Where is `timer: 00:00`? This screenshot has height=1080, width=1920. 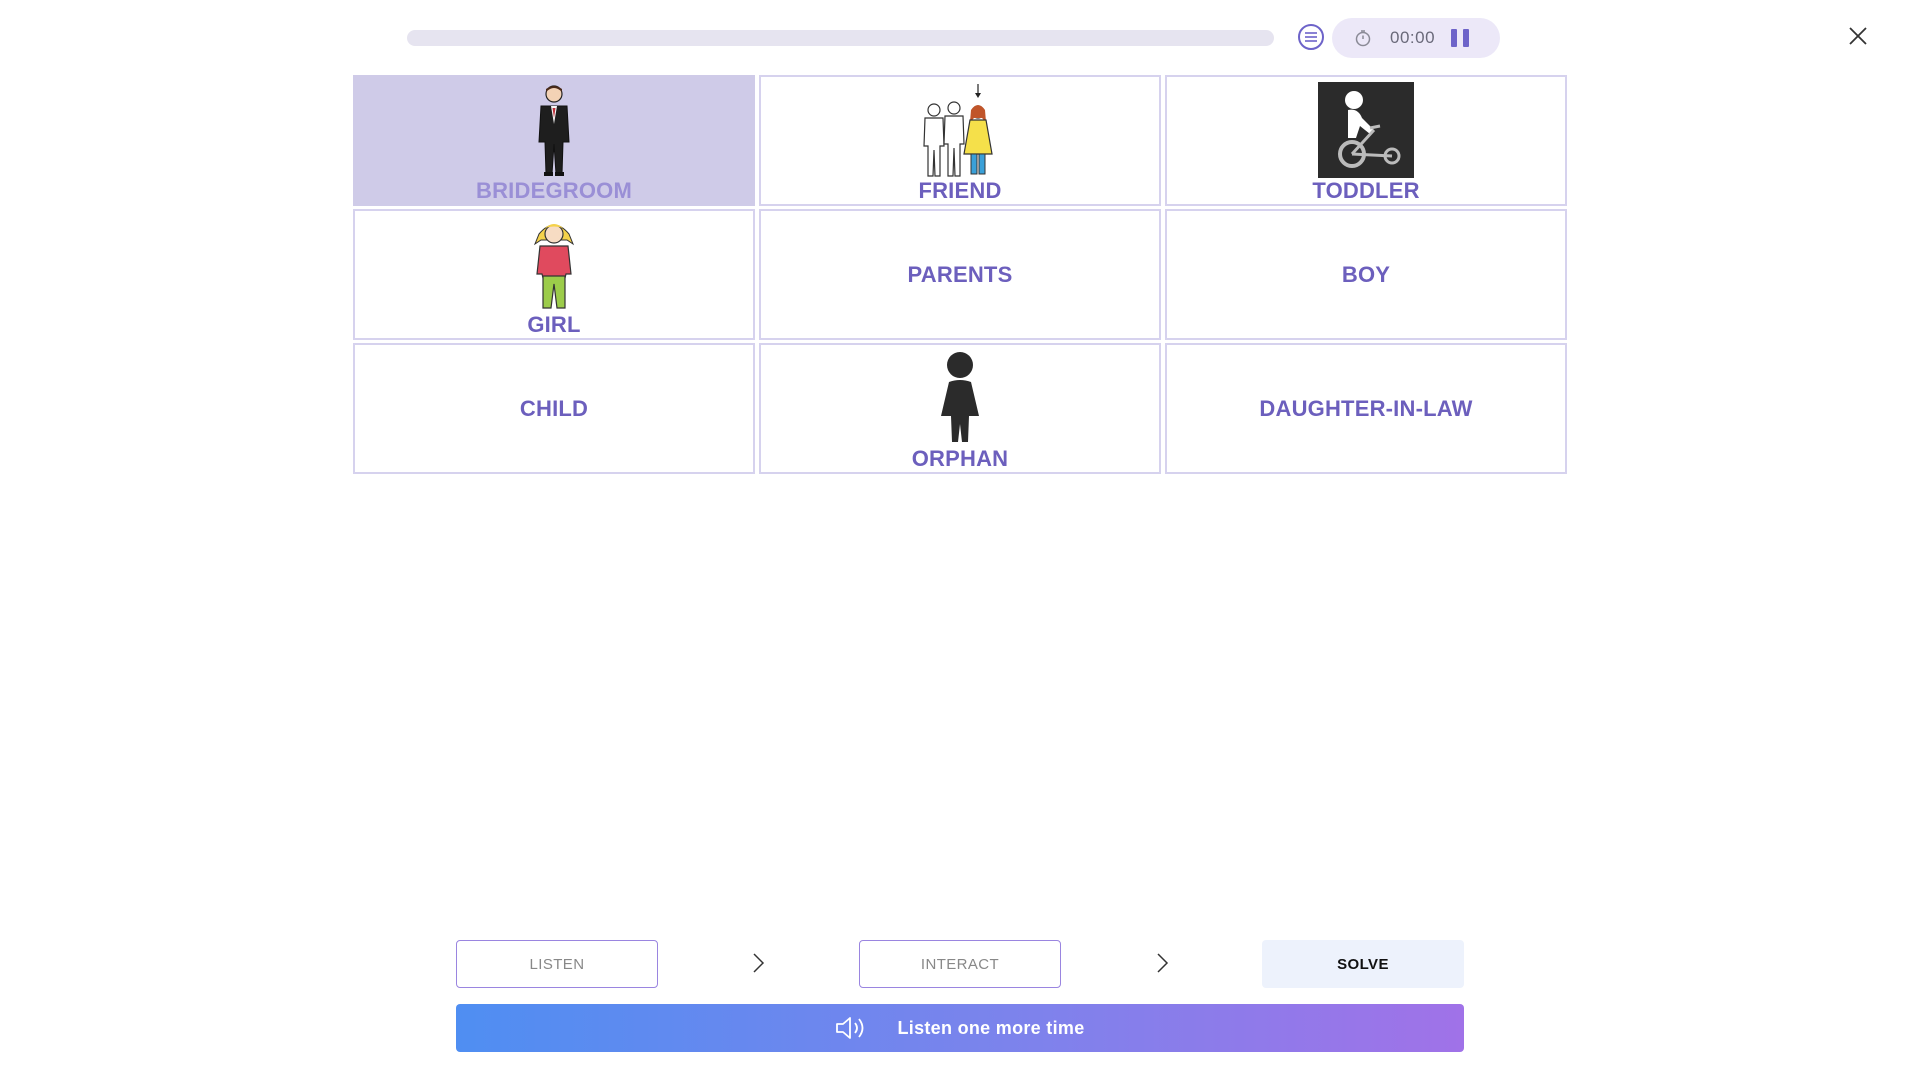
timer: 00:00 is located at coordinates (1416, 38).